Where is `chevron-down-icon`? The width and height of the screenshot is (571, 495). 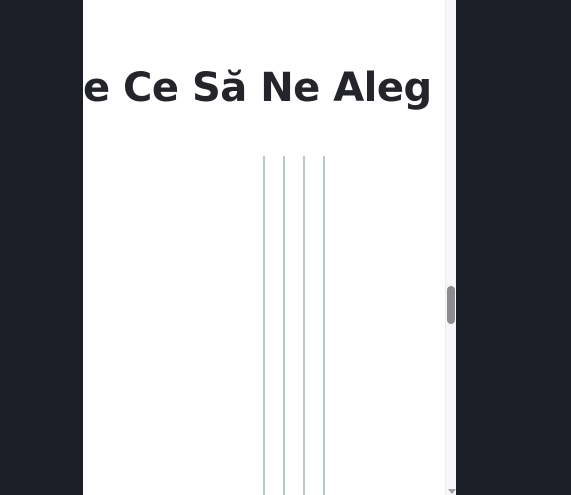
chevron-down-icon is located at coordinates (452, 491).